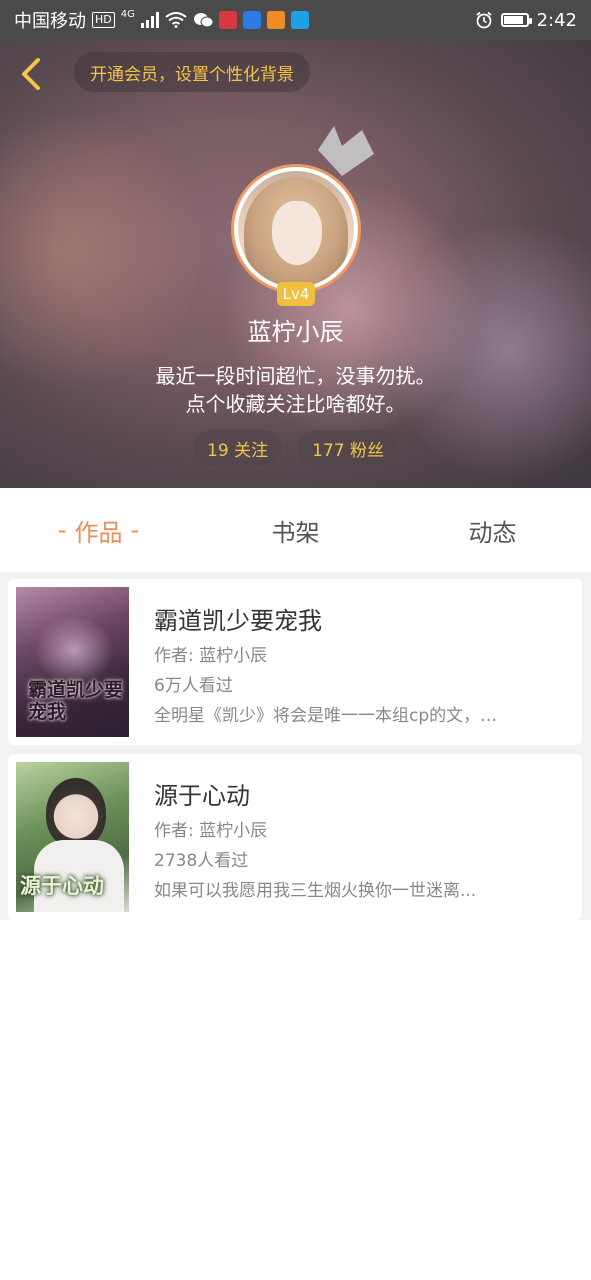 This screenshot has height=1280, width=591. I want to click on avatar, so click(296, 229).